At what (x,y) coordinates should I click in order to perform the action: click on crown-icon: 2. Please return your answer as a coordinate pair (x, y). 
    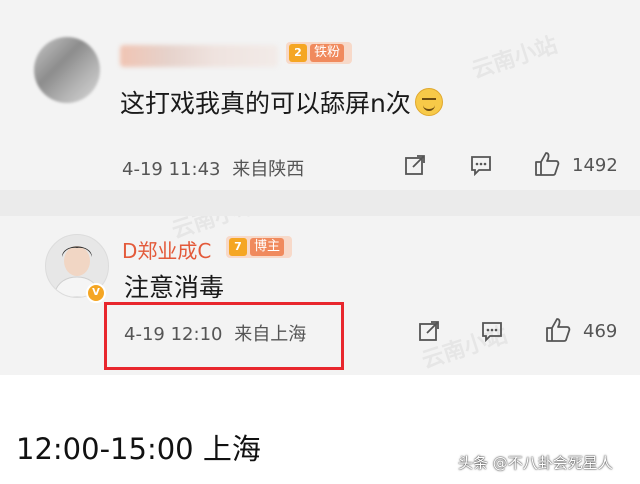
    Looking at the image, I should click on (298, 53).